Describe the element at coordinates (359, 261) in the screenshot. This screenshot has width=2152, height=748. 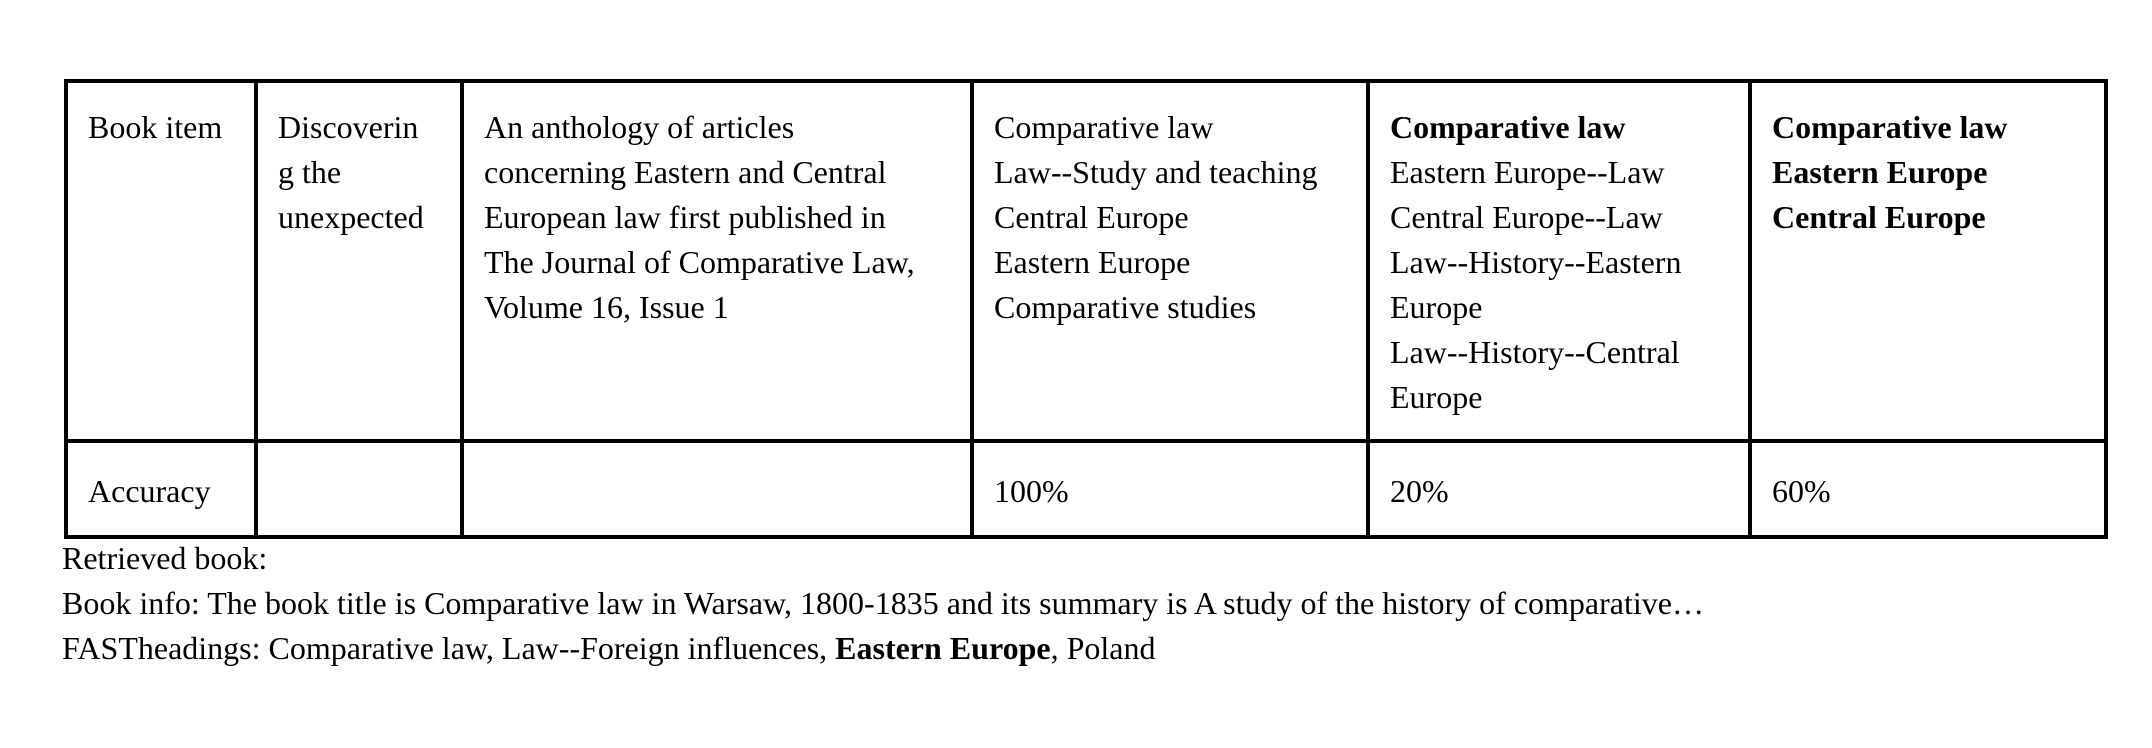
I see `book-title-cell: Discoverin g the unexpected` at that location.